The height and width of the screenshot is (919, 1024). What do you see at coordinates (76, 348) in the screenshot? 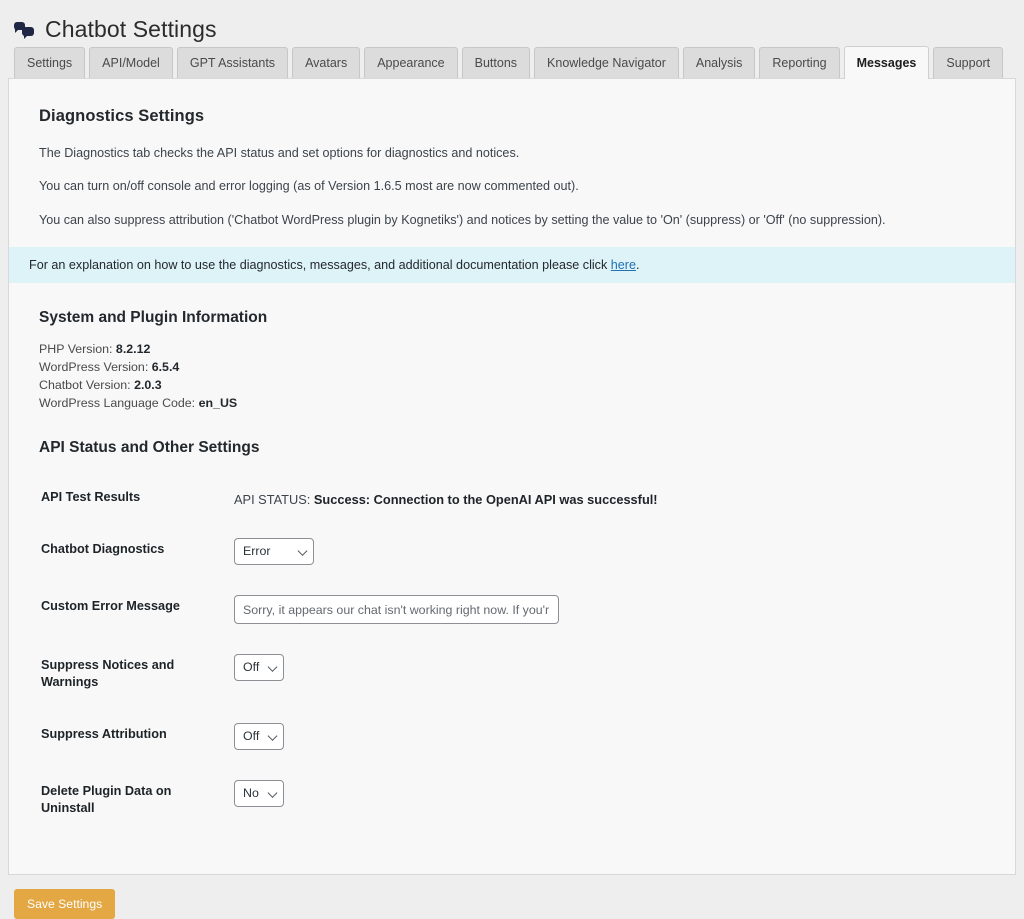
I see `system-info-label: PHP Version:` at bounding box center [76, 348].